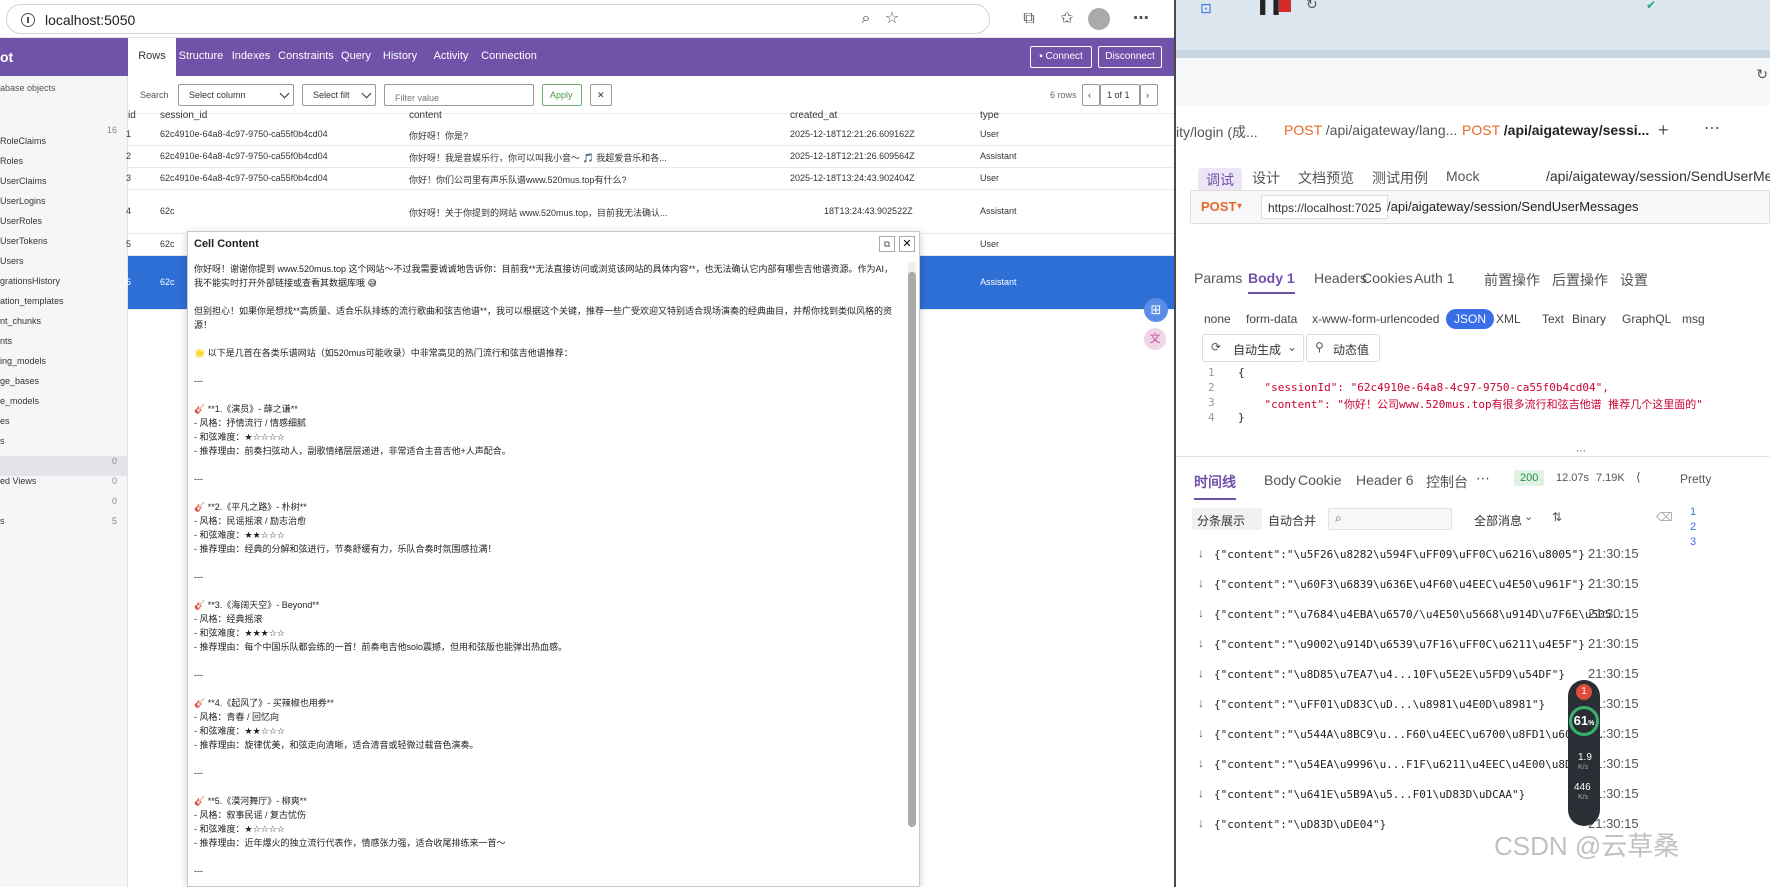  I want to click on param-tab: 后置操作, so click(1580, 280).